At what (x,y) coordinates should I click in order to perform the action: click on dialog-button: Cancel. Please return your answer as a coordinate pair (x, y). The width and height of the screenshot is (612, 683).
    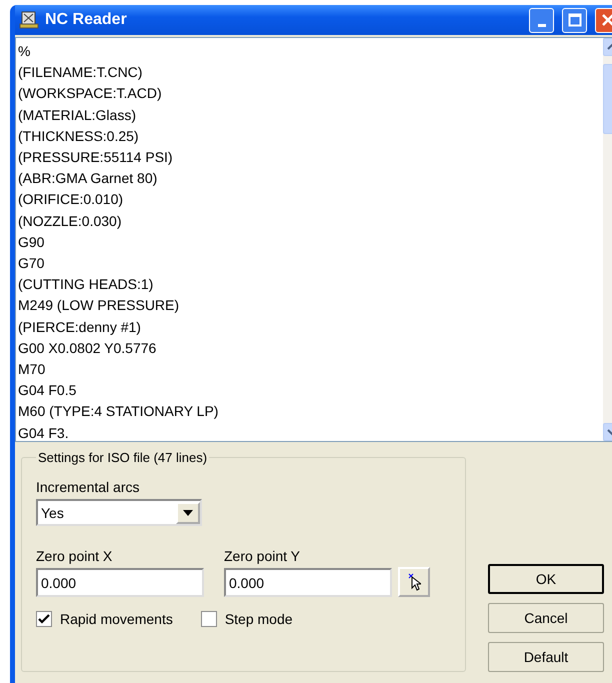
    Looking at the image, I should click on (546, 618).